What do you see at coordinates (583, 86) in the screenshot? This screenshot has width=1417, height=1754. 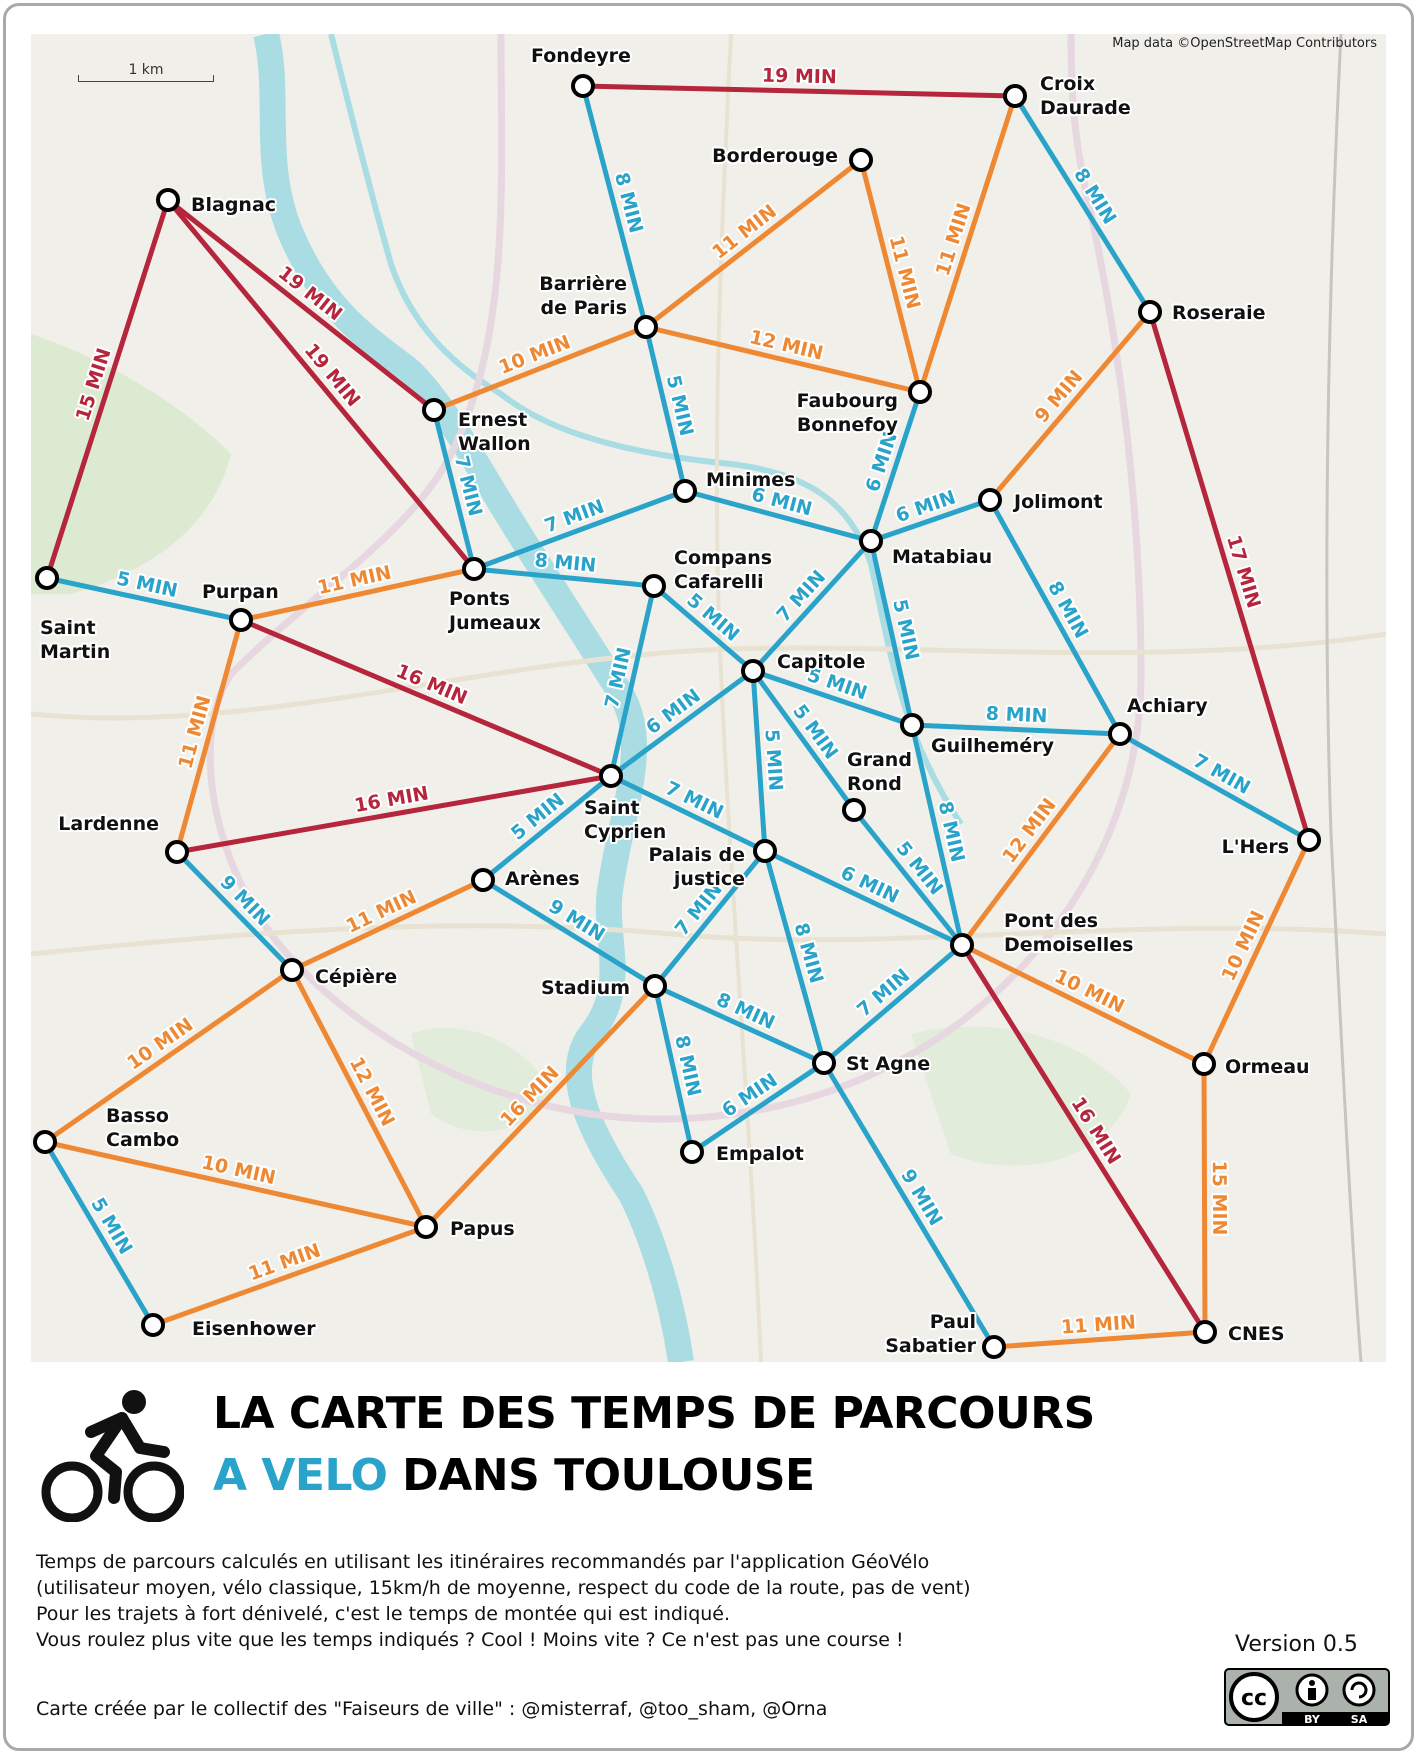 I see `station-fondeyre` at bounding box center [583, 86].